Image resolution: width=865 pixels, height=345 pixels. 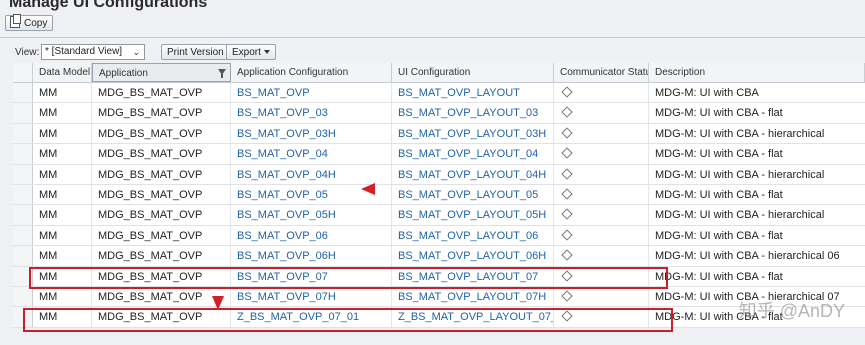 What do you see at coordinates (311, 235) in the screenshot?
I see `application-configuration-link: BS_MAT_OVP_06` at bounding box center [311, 235].